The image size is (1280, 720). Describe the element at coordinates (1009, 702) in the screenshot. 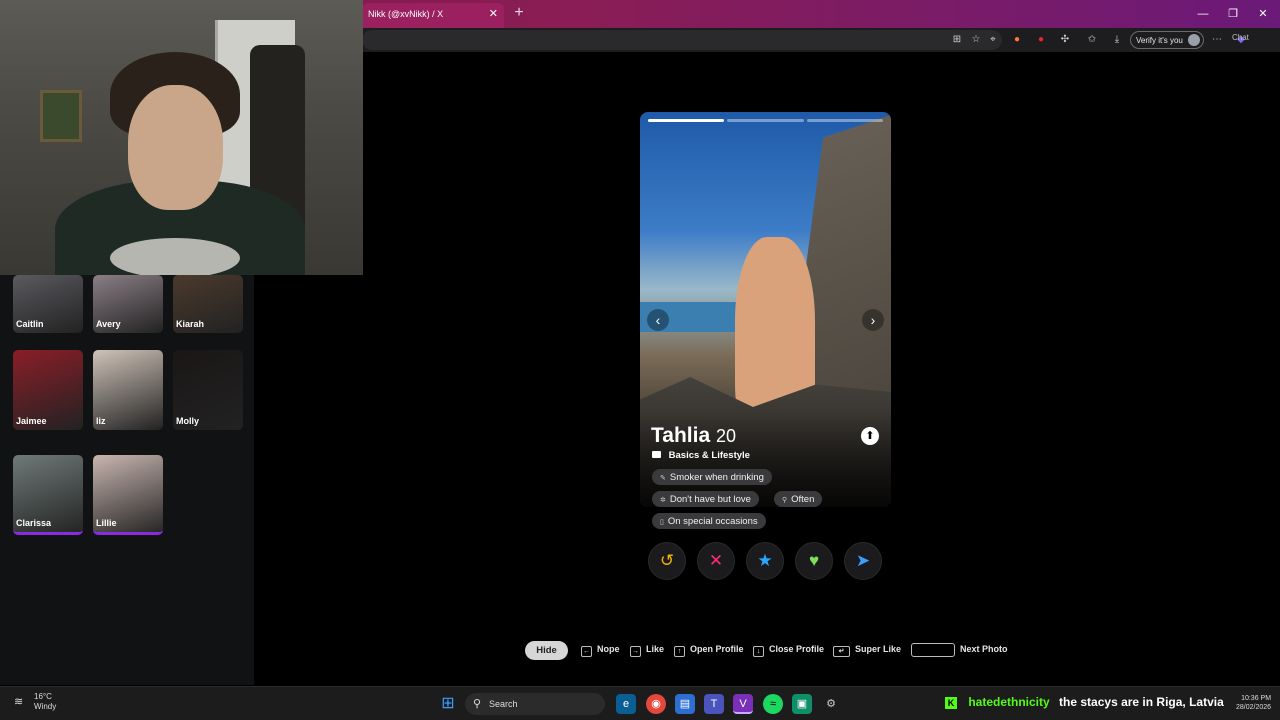

I see `ticker-username: hatedethnicity` at that location.